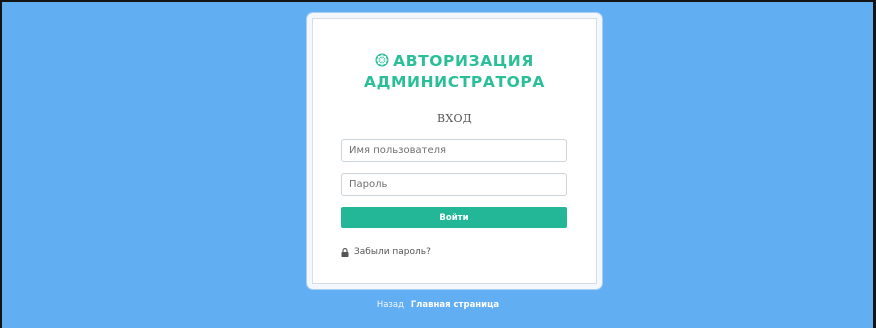 The width and height of the screenshot is (876, 328). What do you see at coordinates (454, 217) in the screenshot?
I see `login-button: Войти` at bounding box center [454, 217].